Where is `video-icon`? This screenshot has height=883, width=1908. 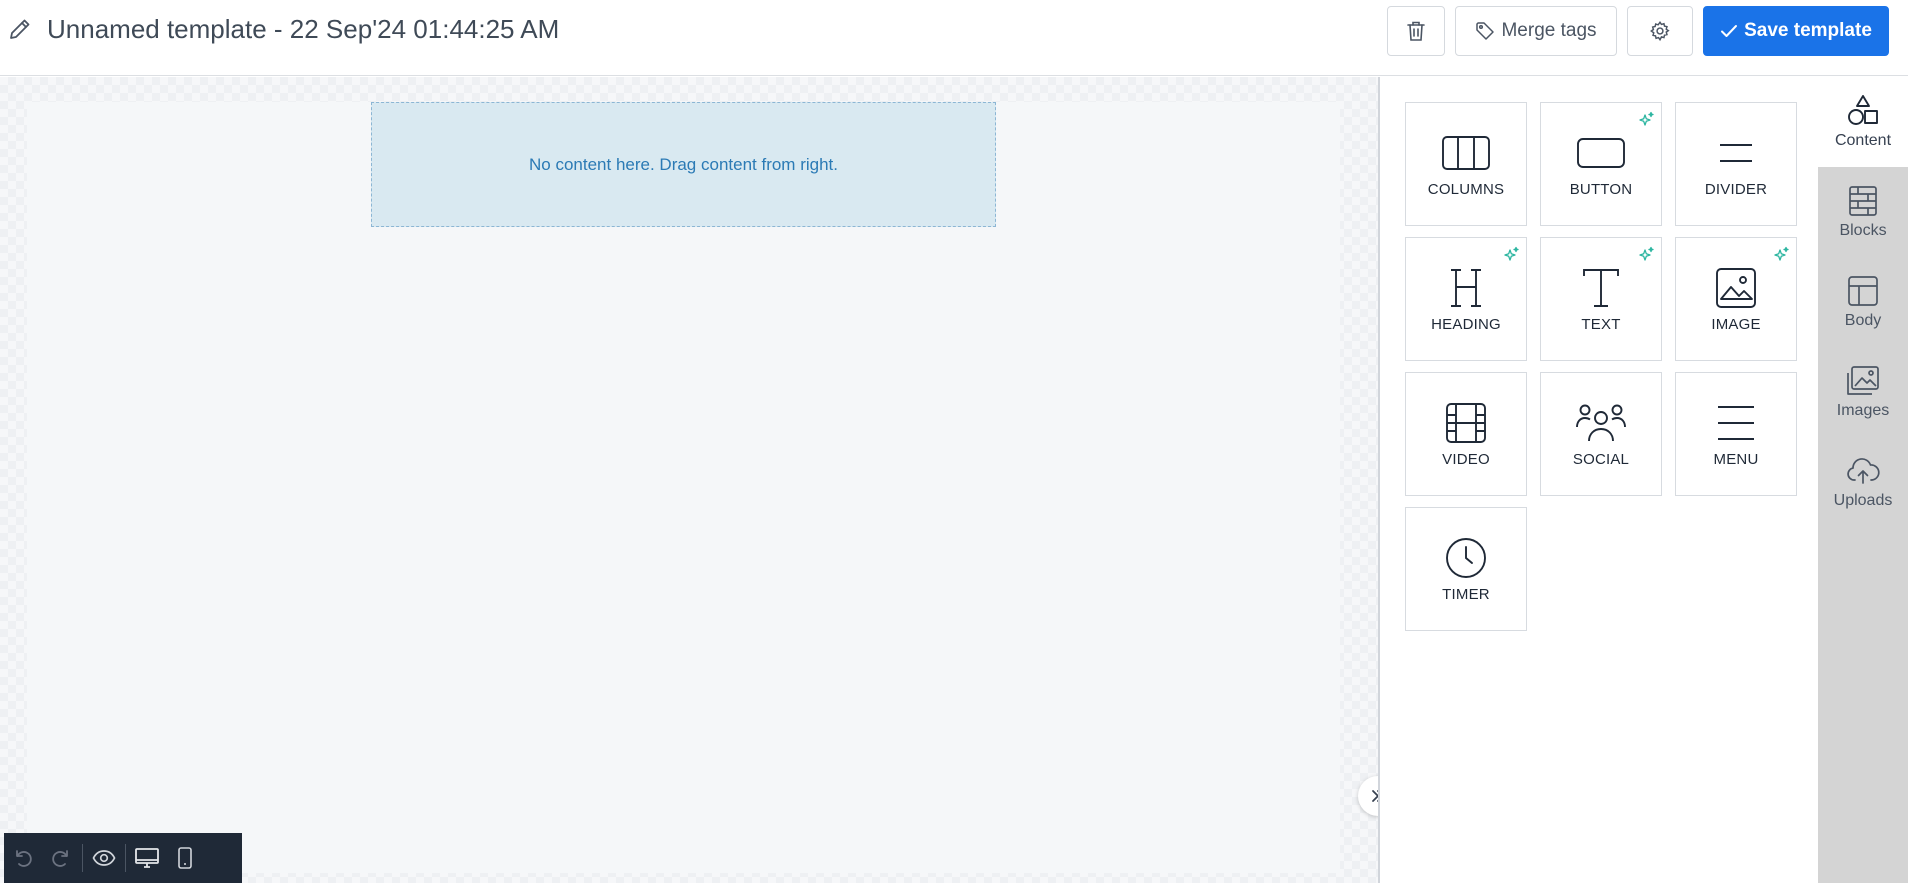
video-icon is located at coordinates (1466, 422).